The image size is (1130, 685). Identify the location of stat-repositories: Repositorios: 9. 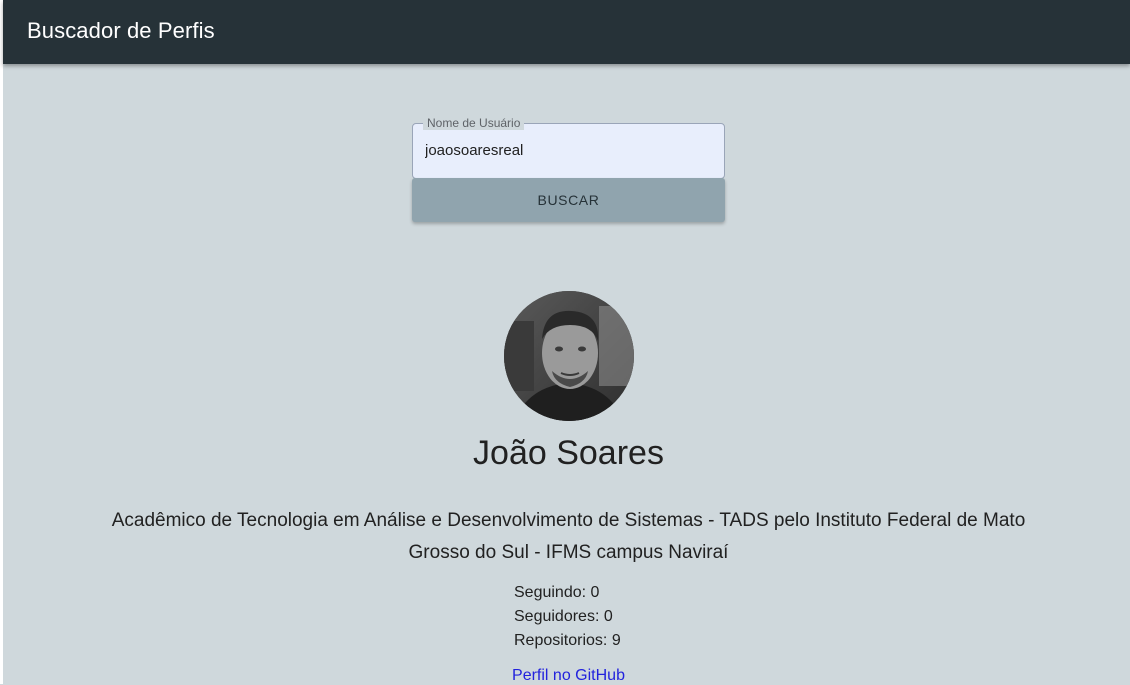
(567, 641).